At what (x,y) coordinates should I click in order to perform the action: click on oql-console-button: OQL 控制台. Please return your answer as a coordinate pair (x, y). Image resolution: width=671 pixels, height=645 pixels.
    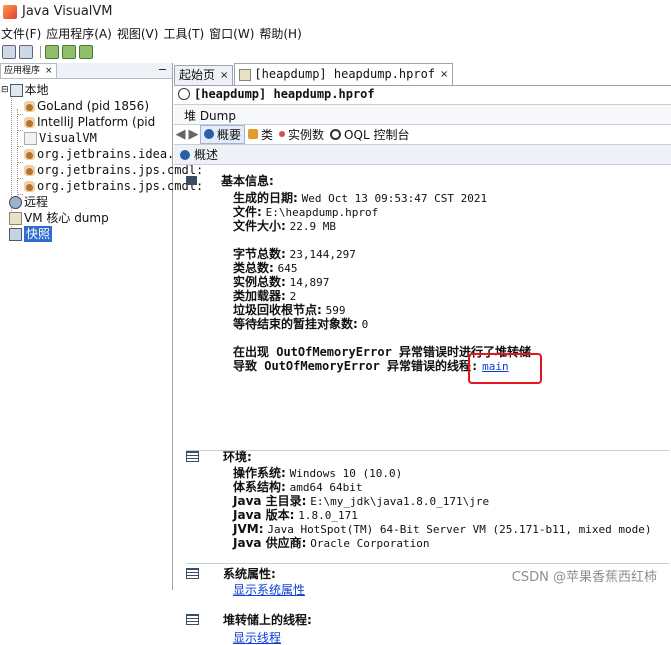
    Looking at the image, I should click on (369, 134).